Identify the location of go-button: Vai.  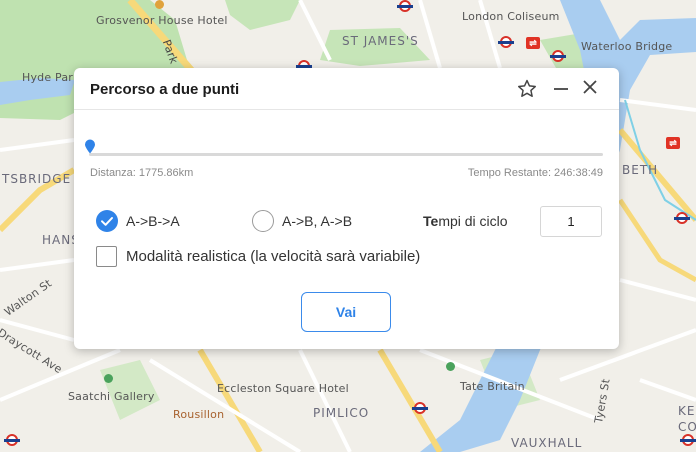
(346, 312).